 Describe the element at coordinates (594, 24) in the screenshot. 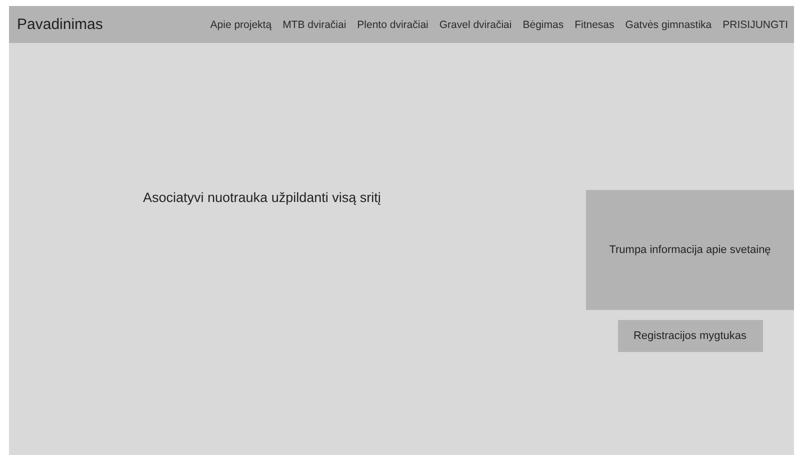

I see `nav-link: Fitnesas` at that location.